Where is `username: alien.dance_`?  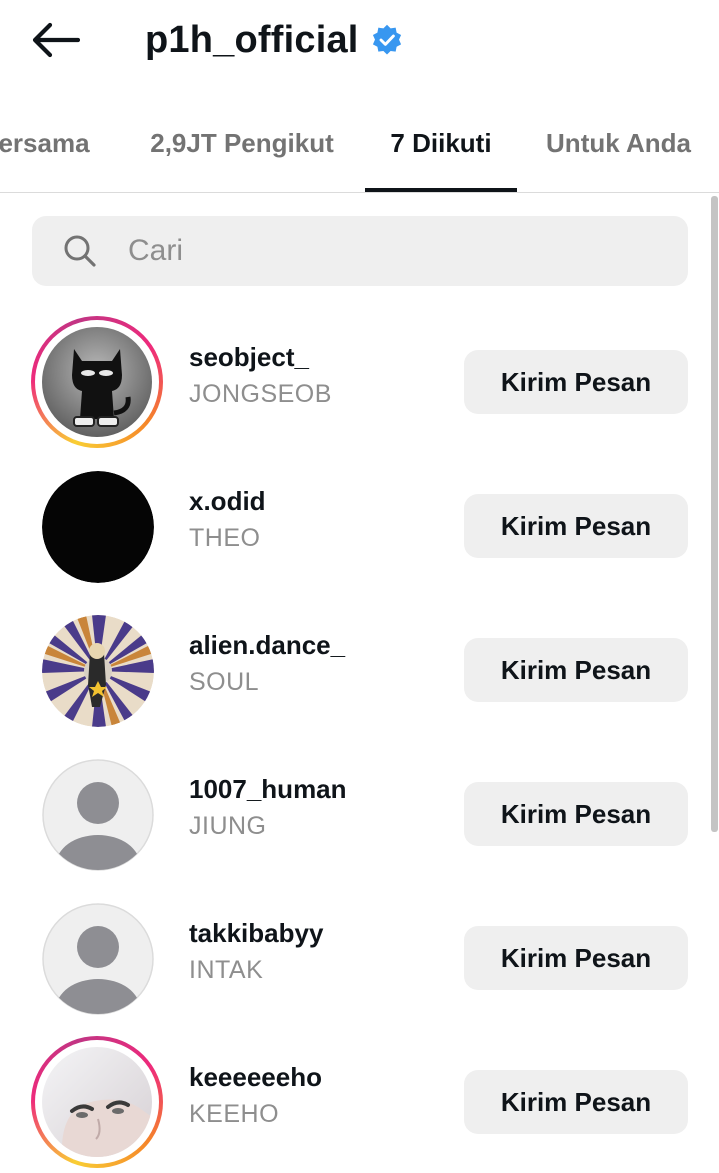
username: alien.dance_ is located at coordinates (267, 645).